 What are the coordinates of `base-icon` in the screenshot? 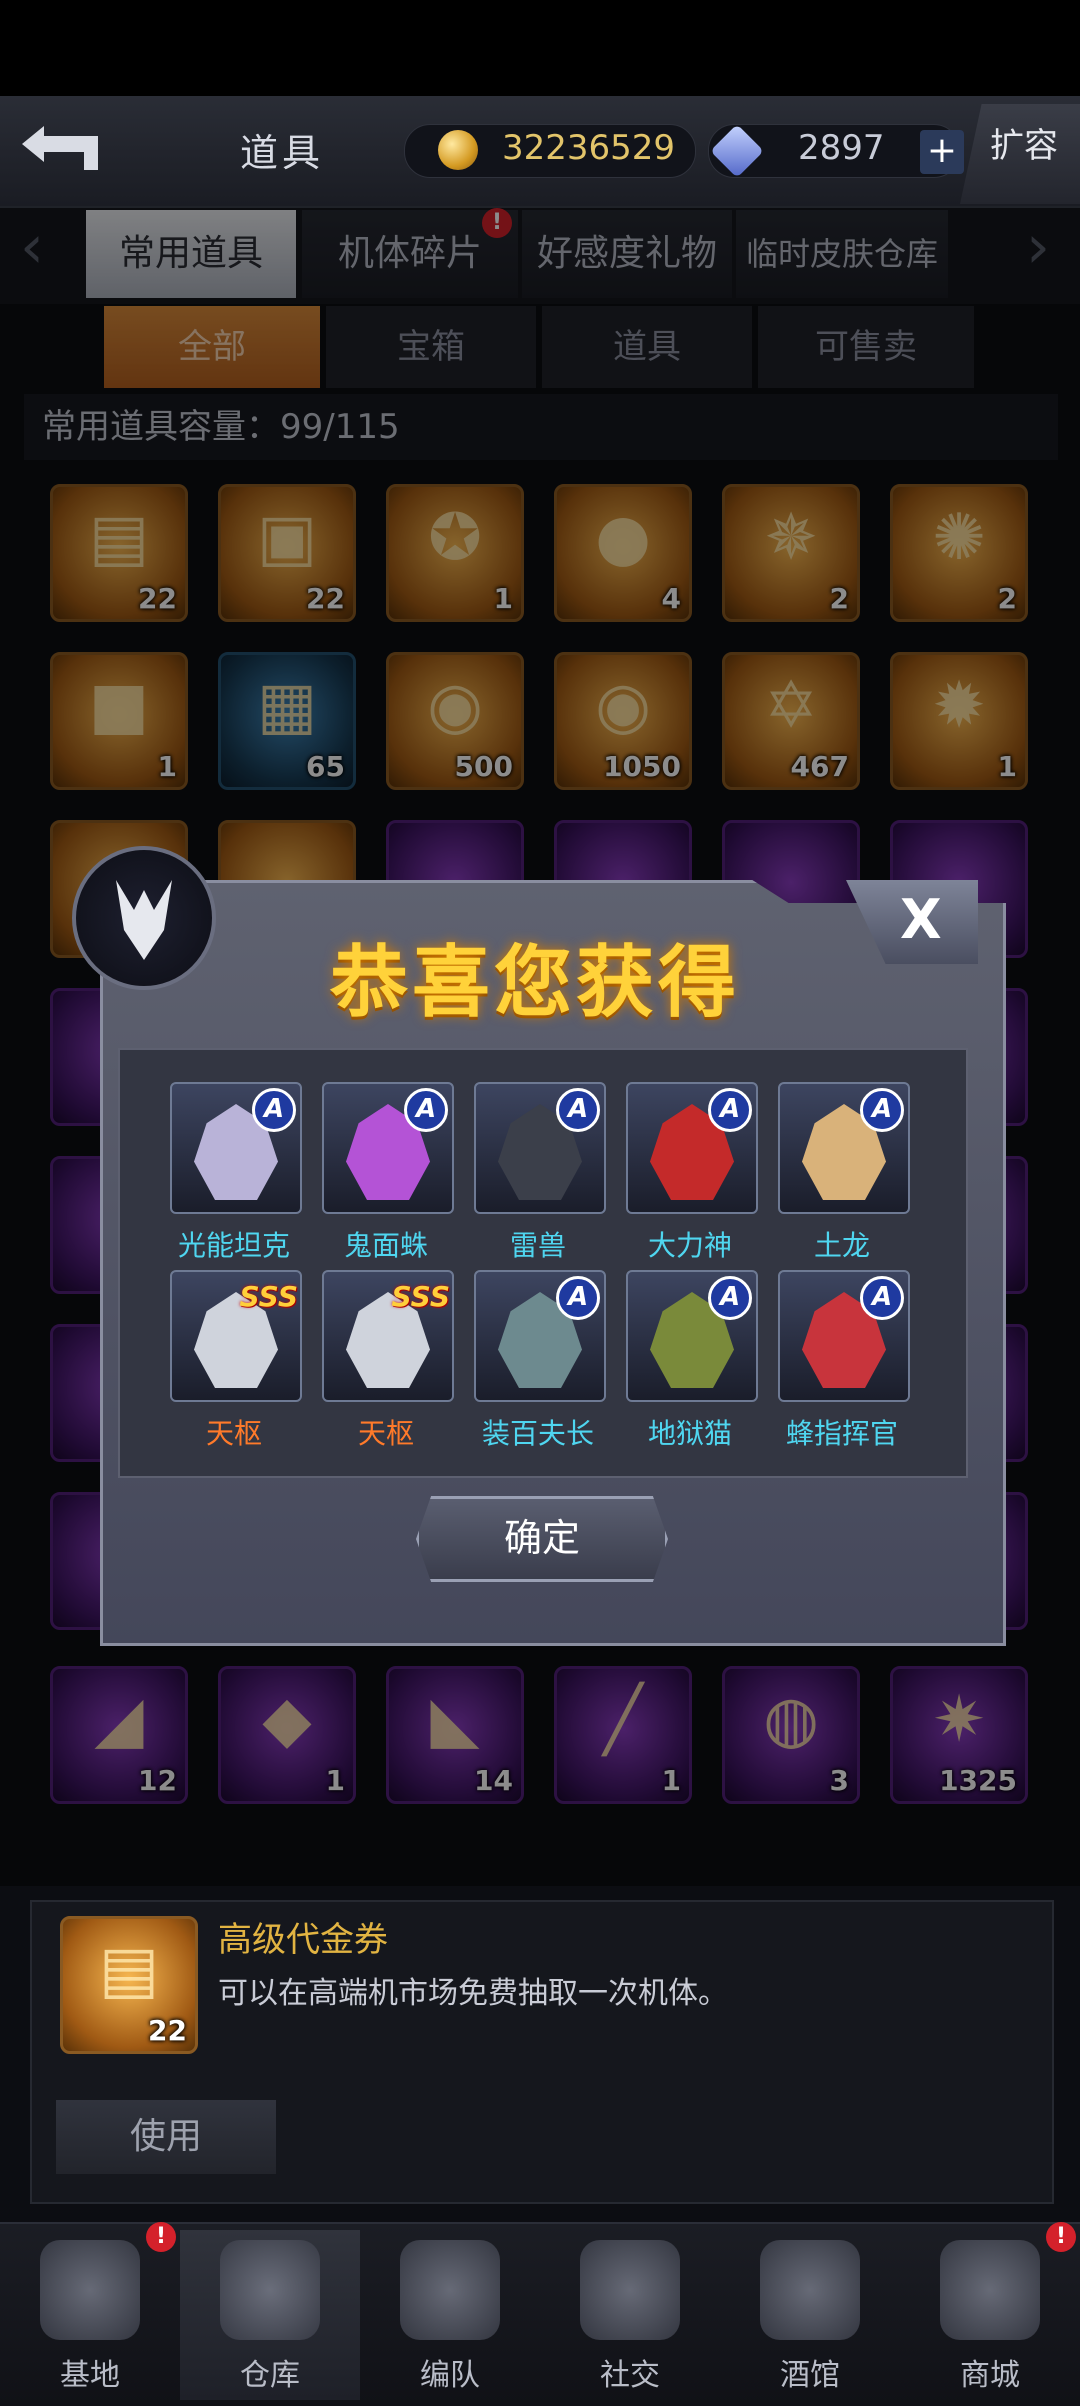 It's located at (90, 2290).